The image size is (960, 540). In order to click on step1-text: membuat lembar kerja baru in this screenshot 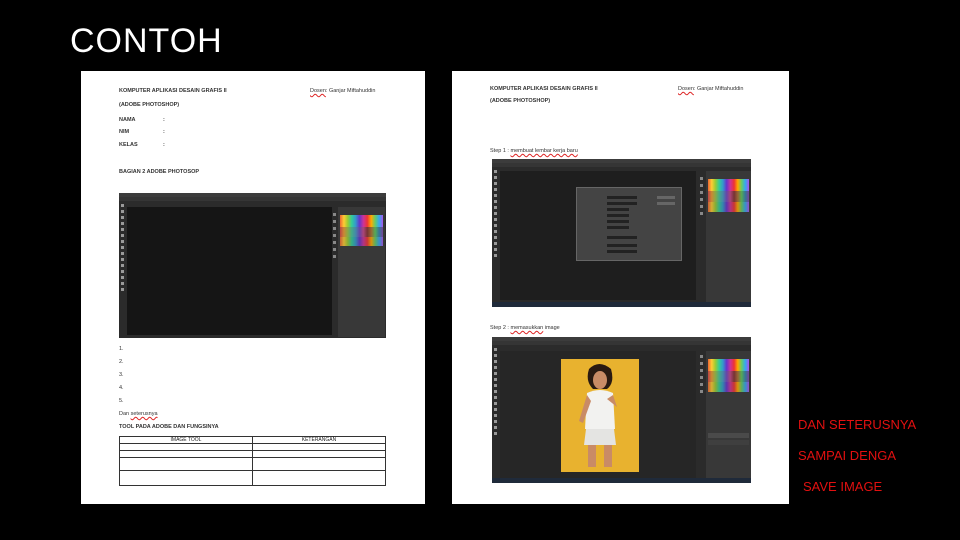, I will do `click(544, 151)`.